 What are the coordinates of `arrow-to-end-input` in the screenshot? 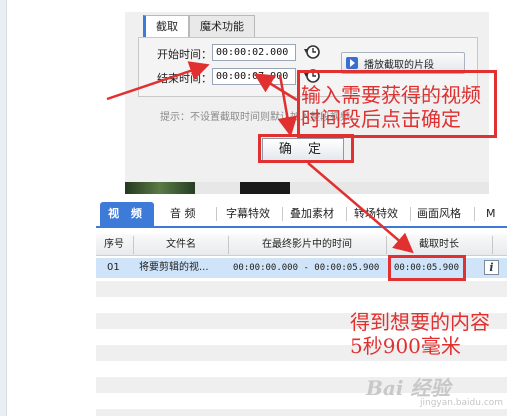 It's located at (275, 87).